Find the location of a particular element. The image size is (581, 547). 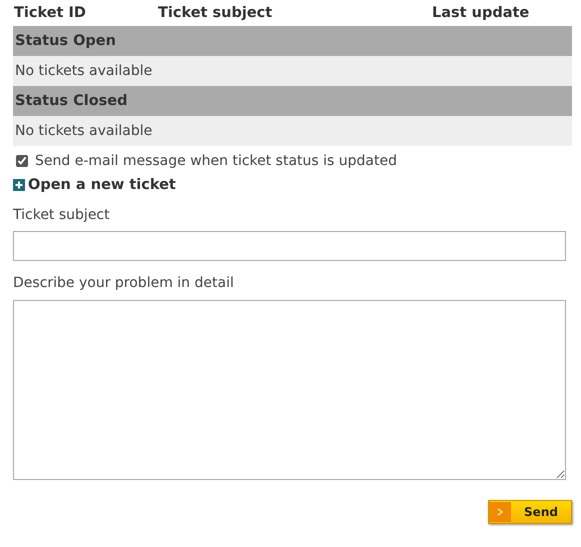

field-label: Describe your problem in detail is located at coordinates (124, 283).